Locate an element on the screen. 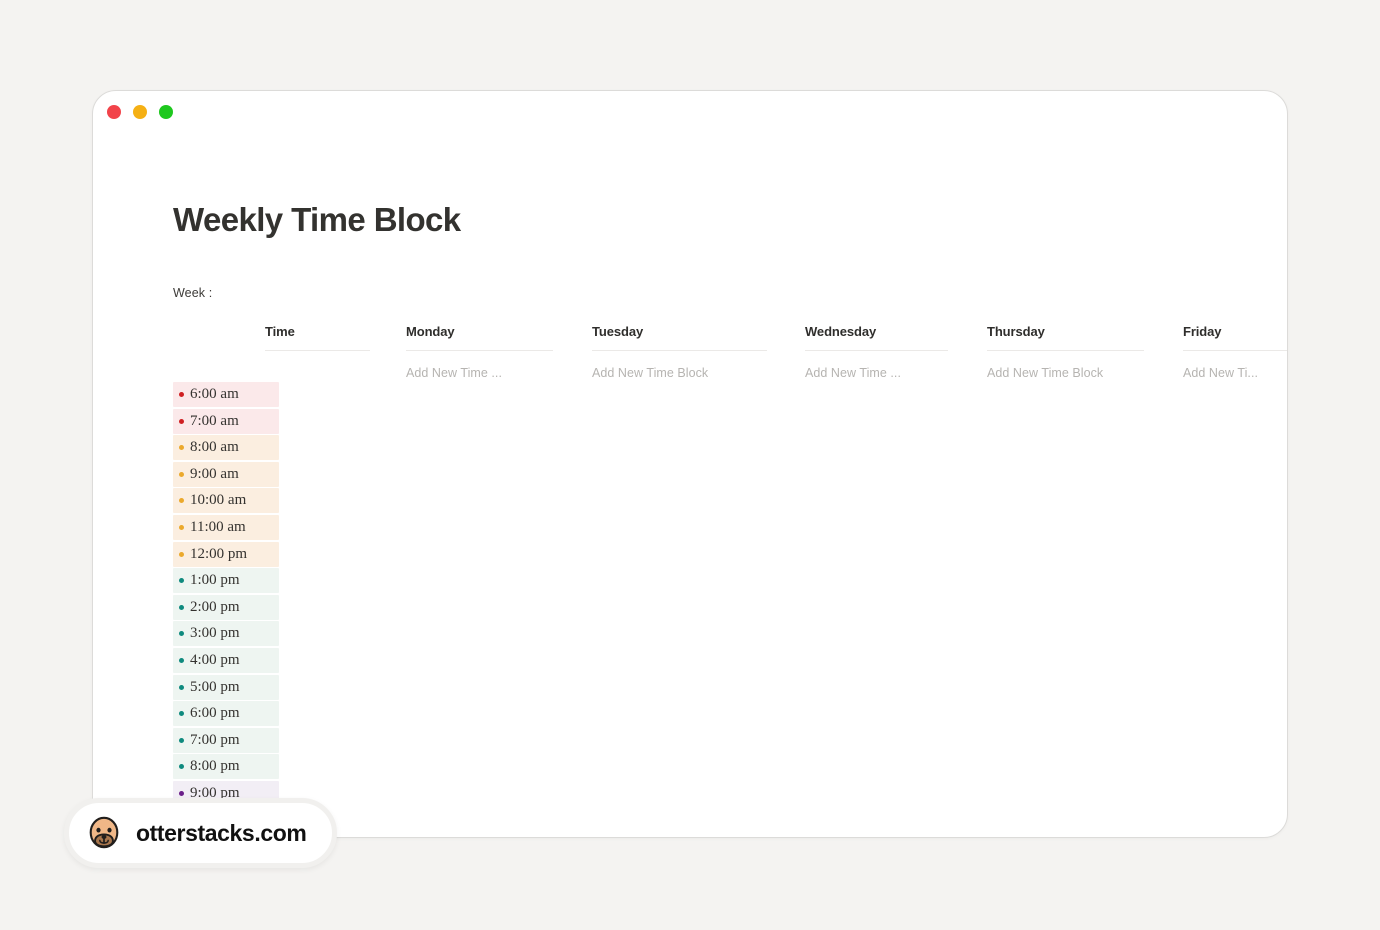  page-title: Weekly Time Block is located at coordinates (317, 219).